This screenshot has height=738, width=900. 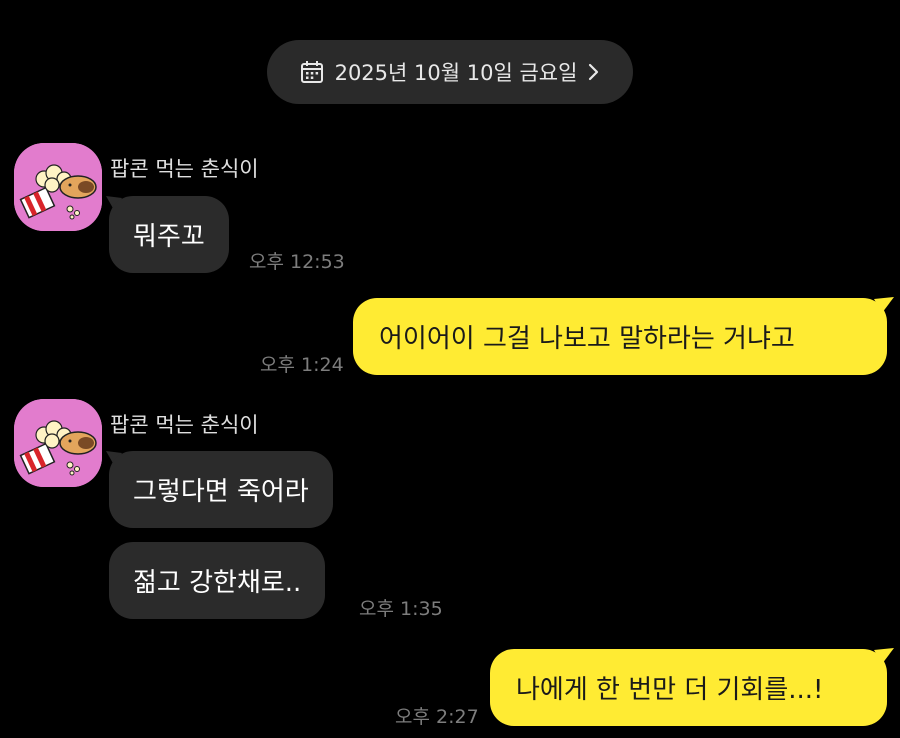 What do you see at coordinates (456, 73) in the screenshot?
I see `date-label: 2025년 10월 10일 금요일` at bounding box center [456, 73].